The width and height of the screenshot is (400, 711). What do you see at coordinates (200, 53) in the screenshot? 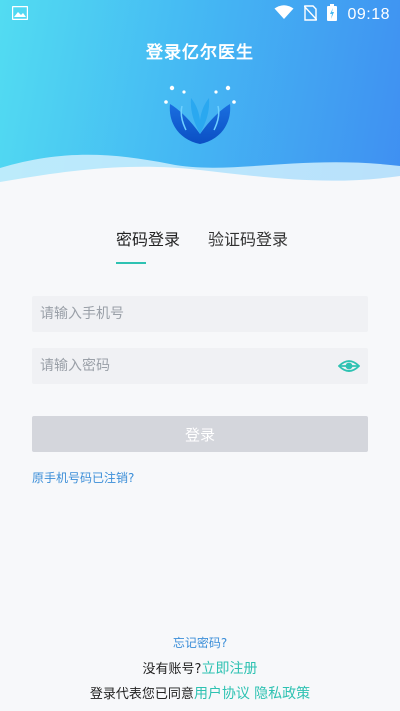
I see `page-title: 登录亿尔医生` at bounding box center [200, 53].